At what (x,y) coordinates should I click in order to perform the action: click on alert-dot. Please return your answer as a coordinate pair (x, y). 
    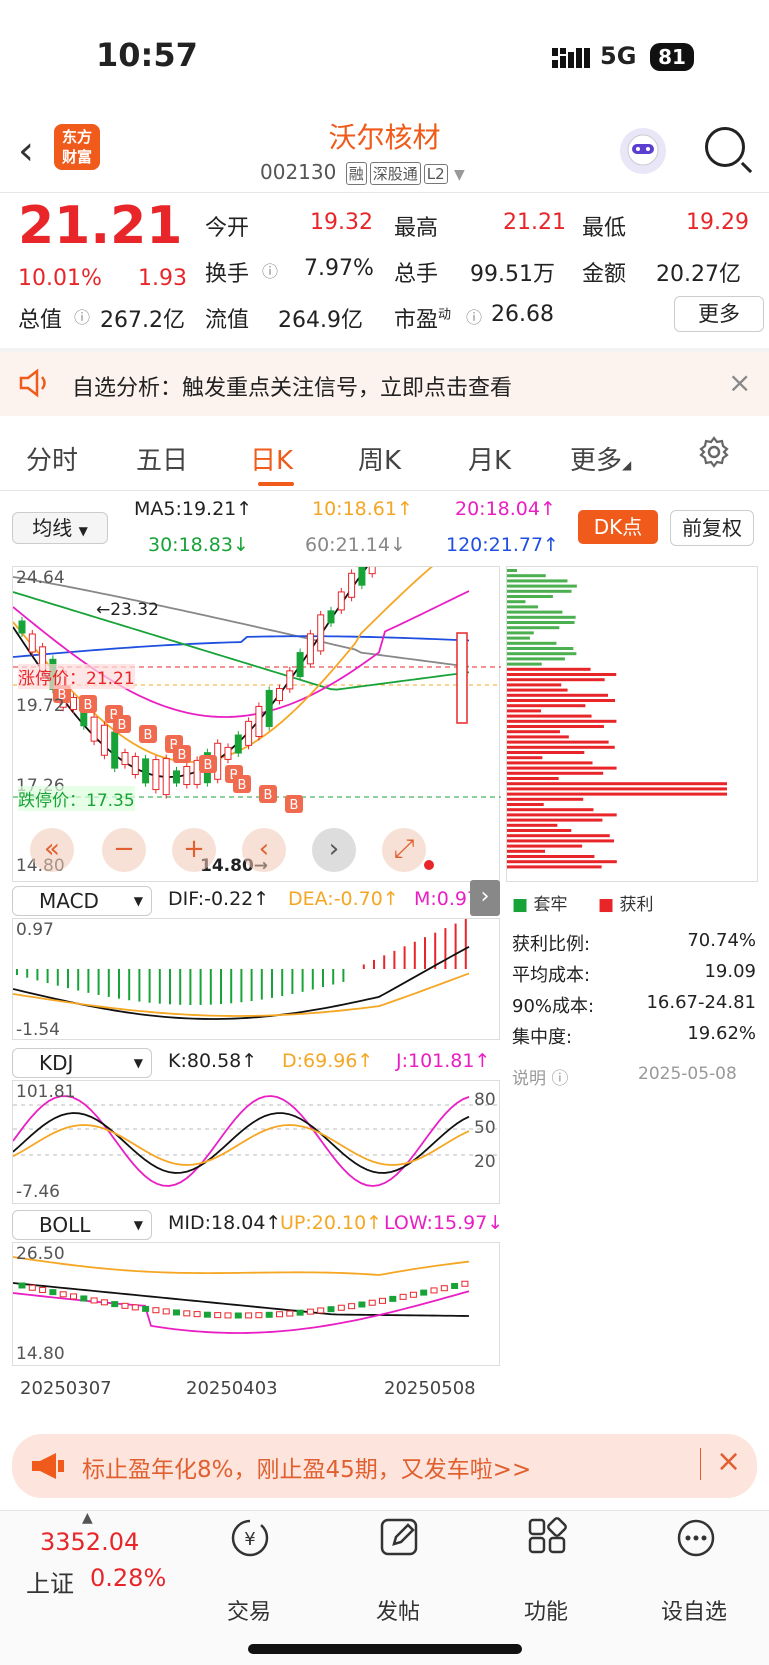
    Looking at the image, I should click on (429, 865).